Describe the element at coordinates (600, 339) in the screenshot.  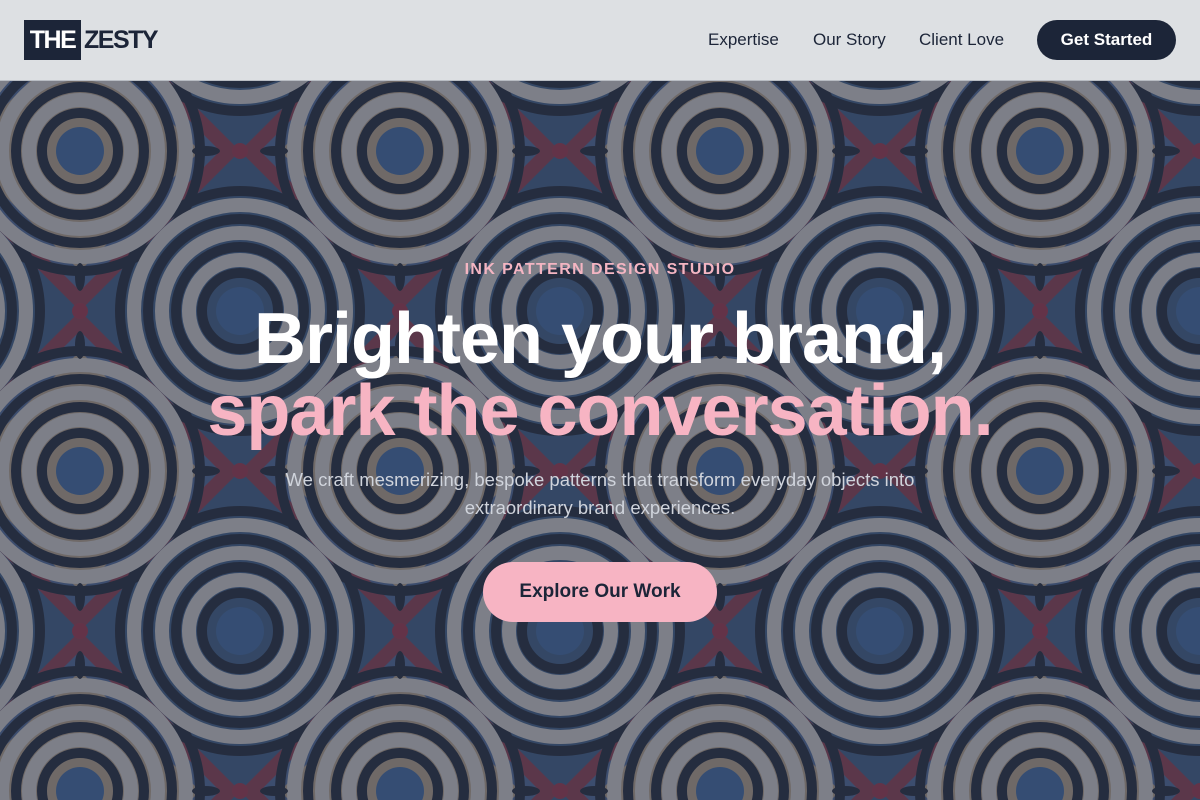
I see `hero-headline-line-1: Brighten your brand,` at that location.